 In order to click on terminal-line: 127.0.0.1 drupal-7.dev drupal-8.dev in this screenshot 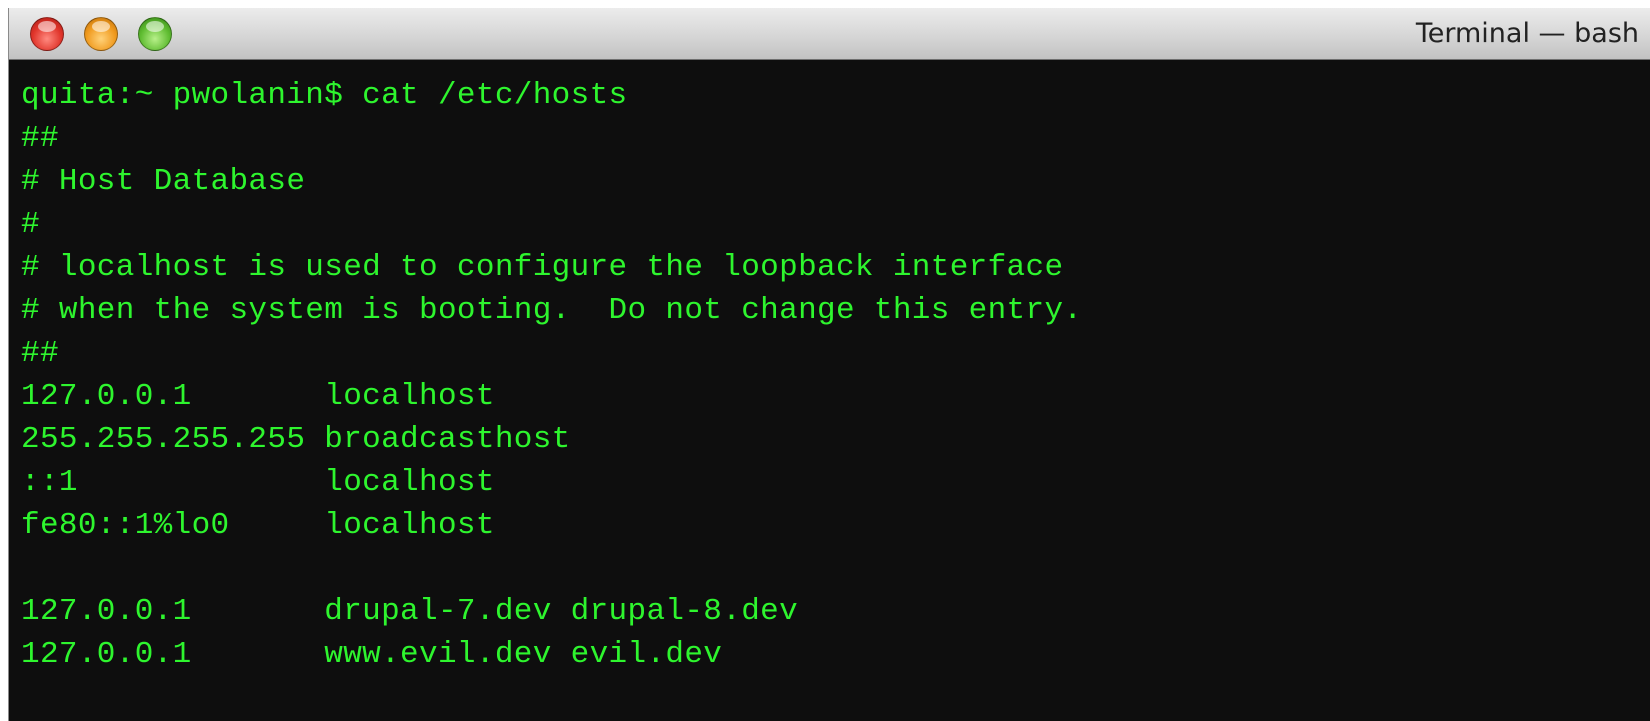, I will do `click(410, 611)`.